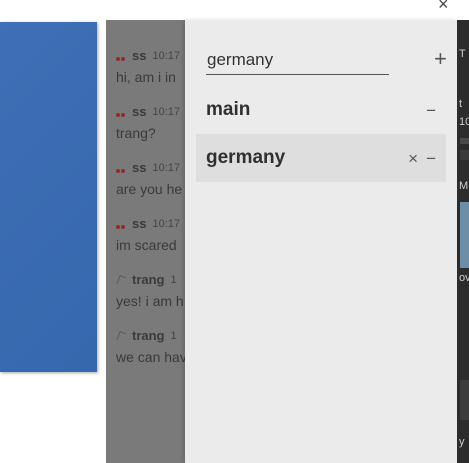  Describe the element at coordinates (146, 77) in the screenshot. I see `message-text: hi, am i in` at that location.